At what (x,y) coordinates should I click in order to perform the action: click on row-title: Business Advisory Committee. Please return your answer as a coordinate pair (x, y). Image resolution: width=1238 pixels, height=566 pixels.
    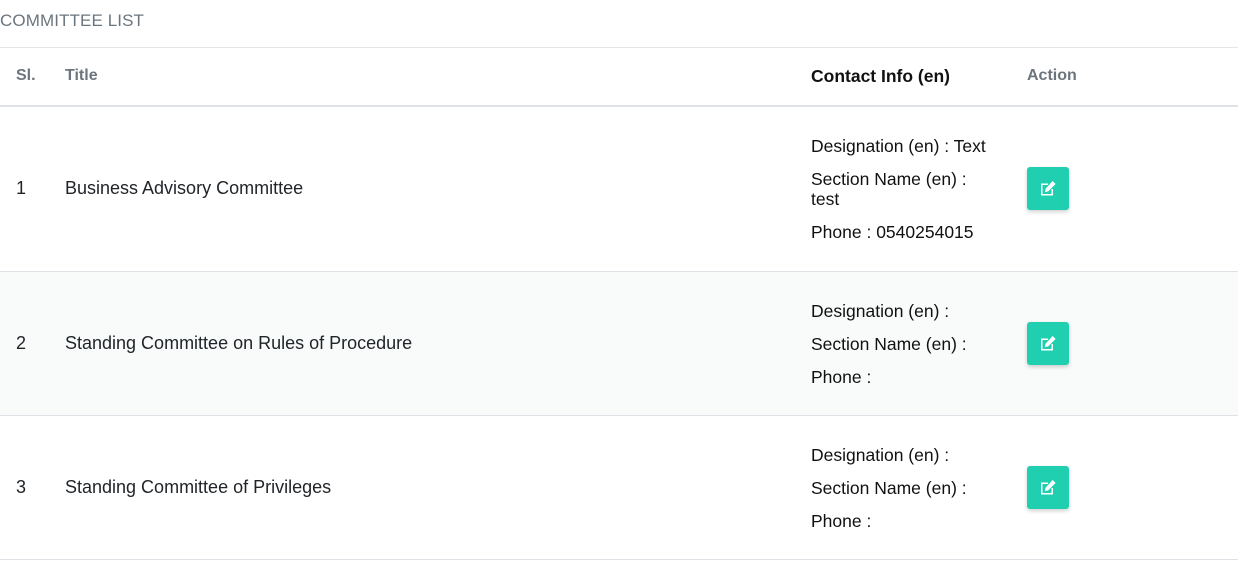
    Looking at the image, I should click on (184, 188).